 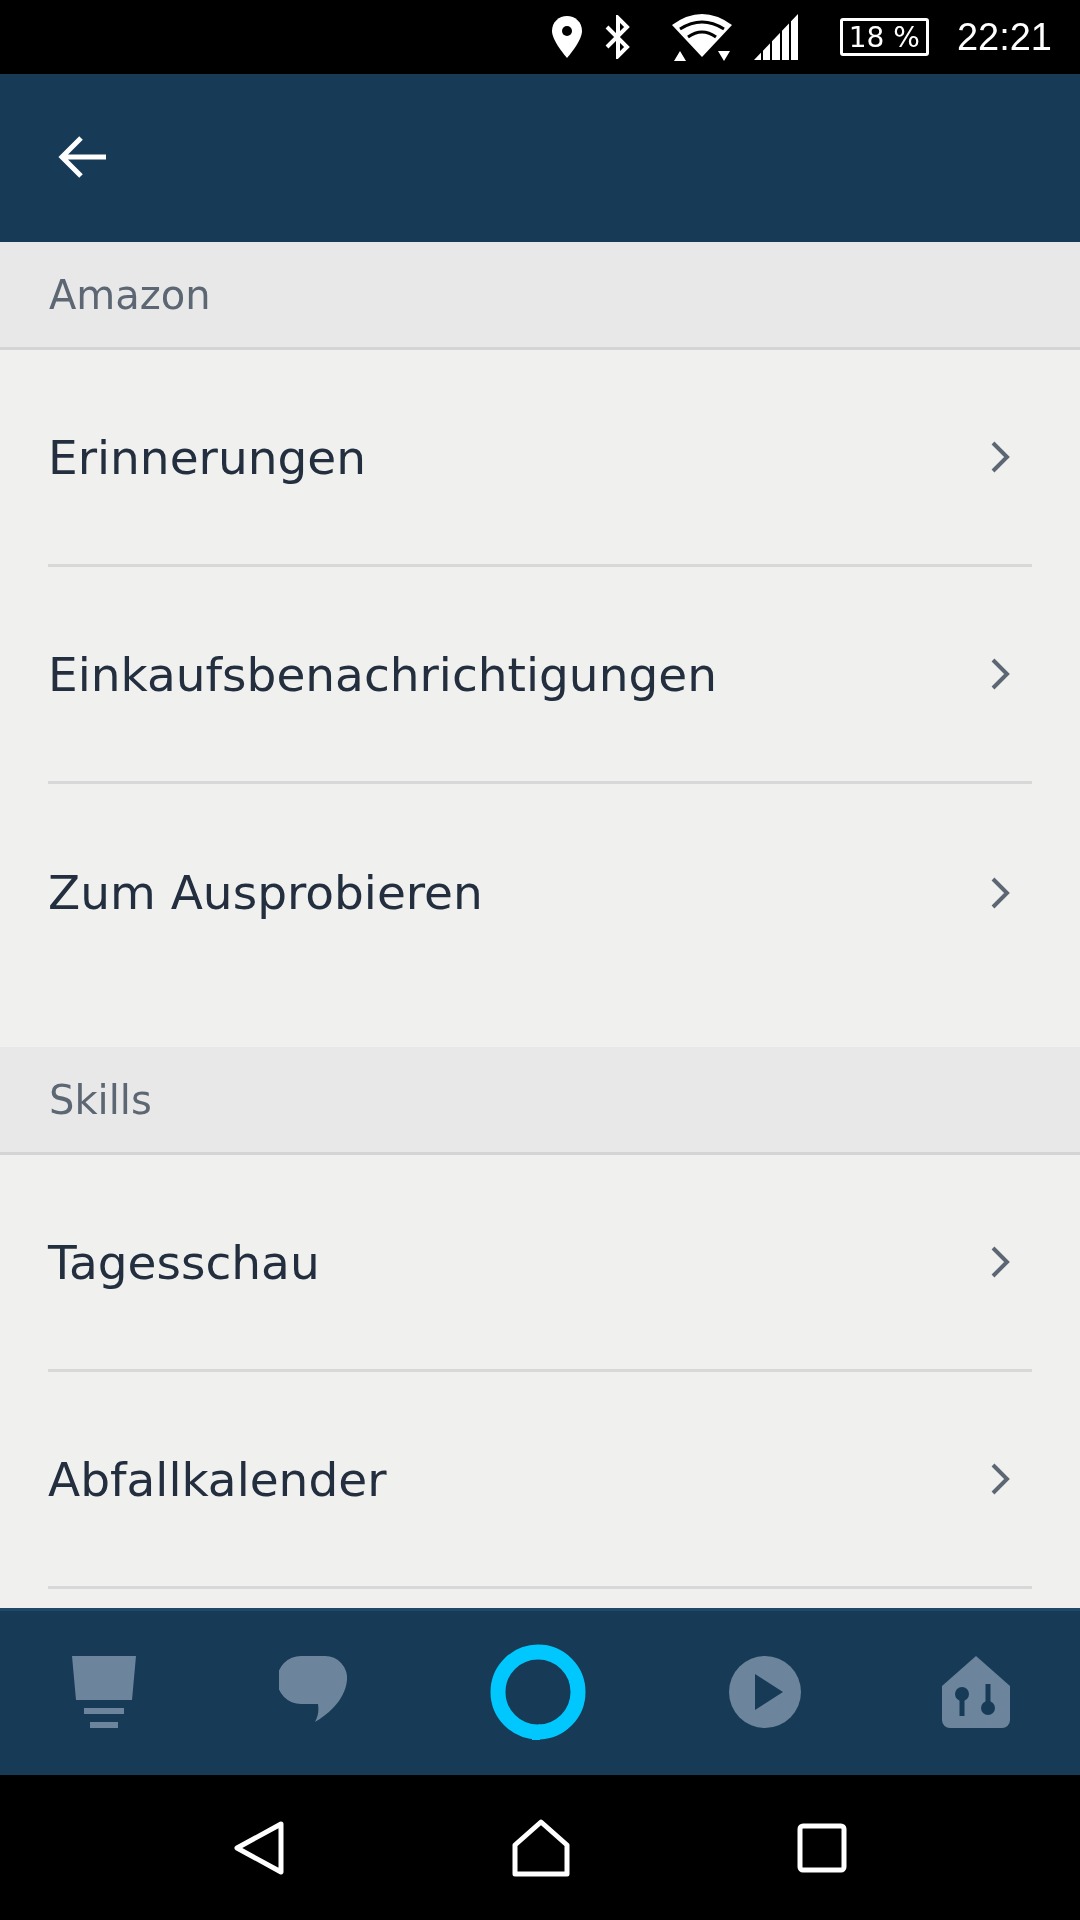 I want to click on section-header: Skills, so click(x=100, y=1099).